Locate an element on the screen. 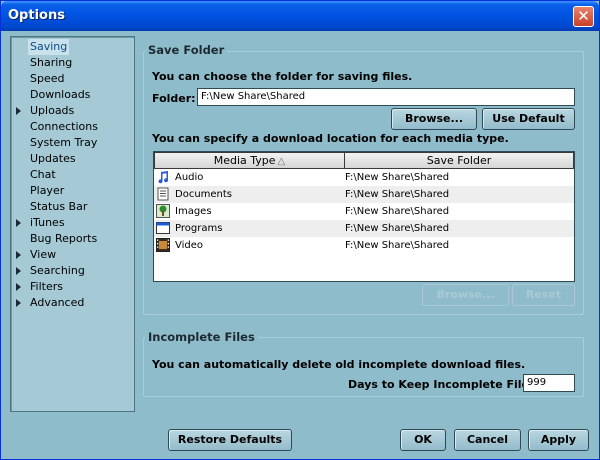 Image resolution: width=600 pixels, height=460 pixels. tree-item-status-bar: Status Bar is located at coordinates (72, 207).